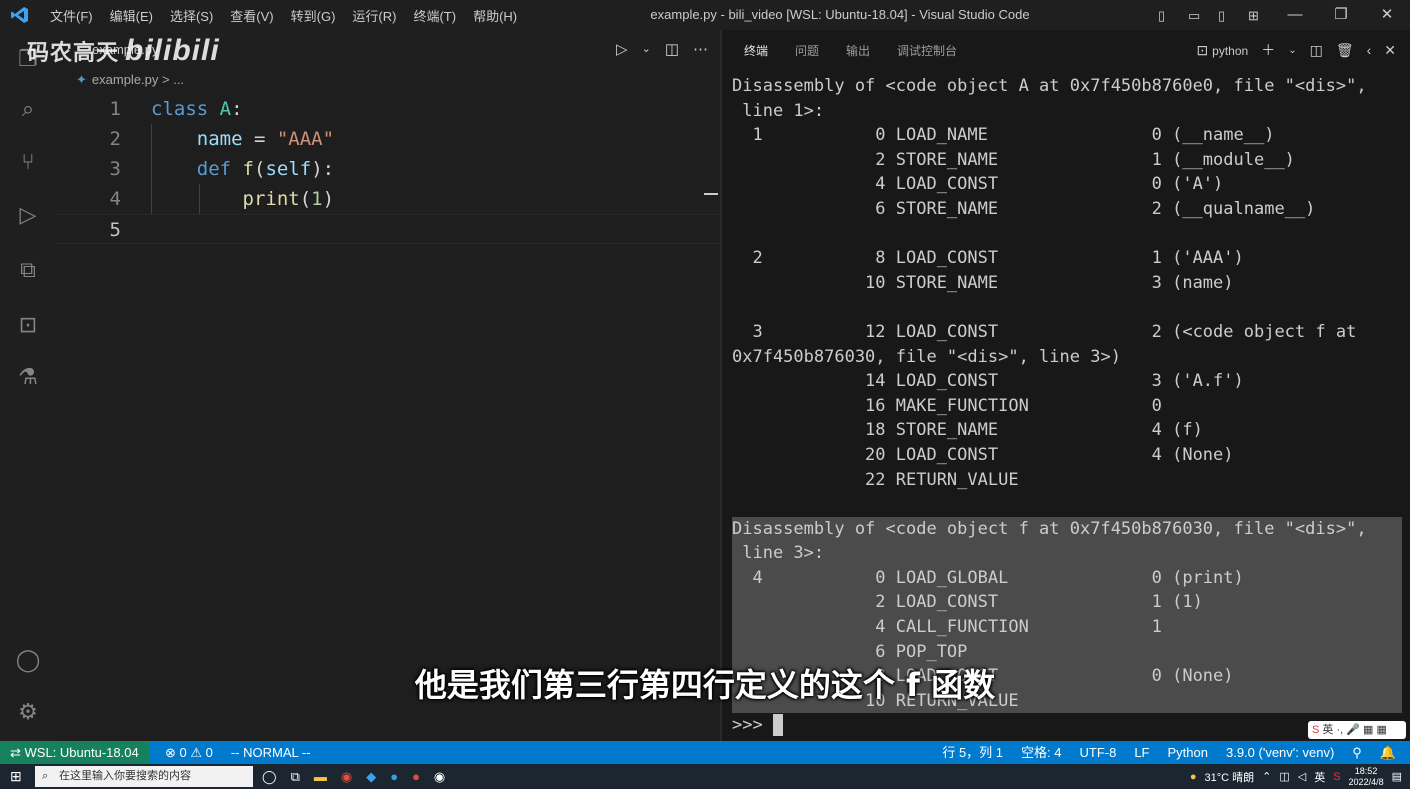 The width and height of the screenshot is (1410, 789). What do you see at coordinates (1044, 331) in the screenshot?
I see `terminal-line: 3 12 LOAD_CONST 2 (<code object f at` at bounding box center [1044, 331].